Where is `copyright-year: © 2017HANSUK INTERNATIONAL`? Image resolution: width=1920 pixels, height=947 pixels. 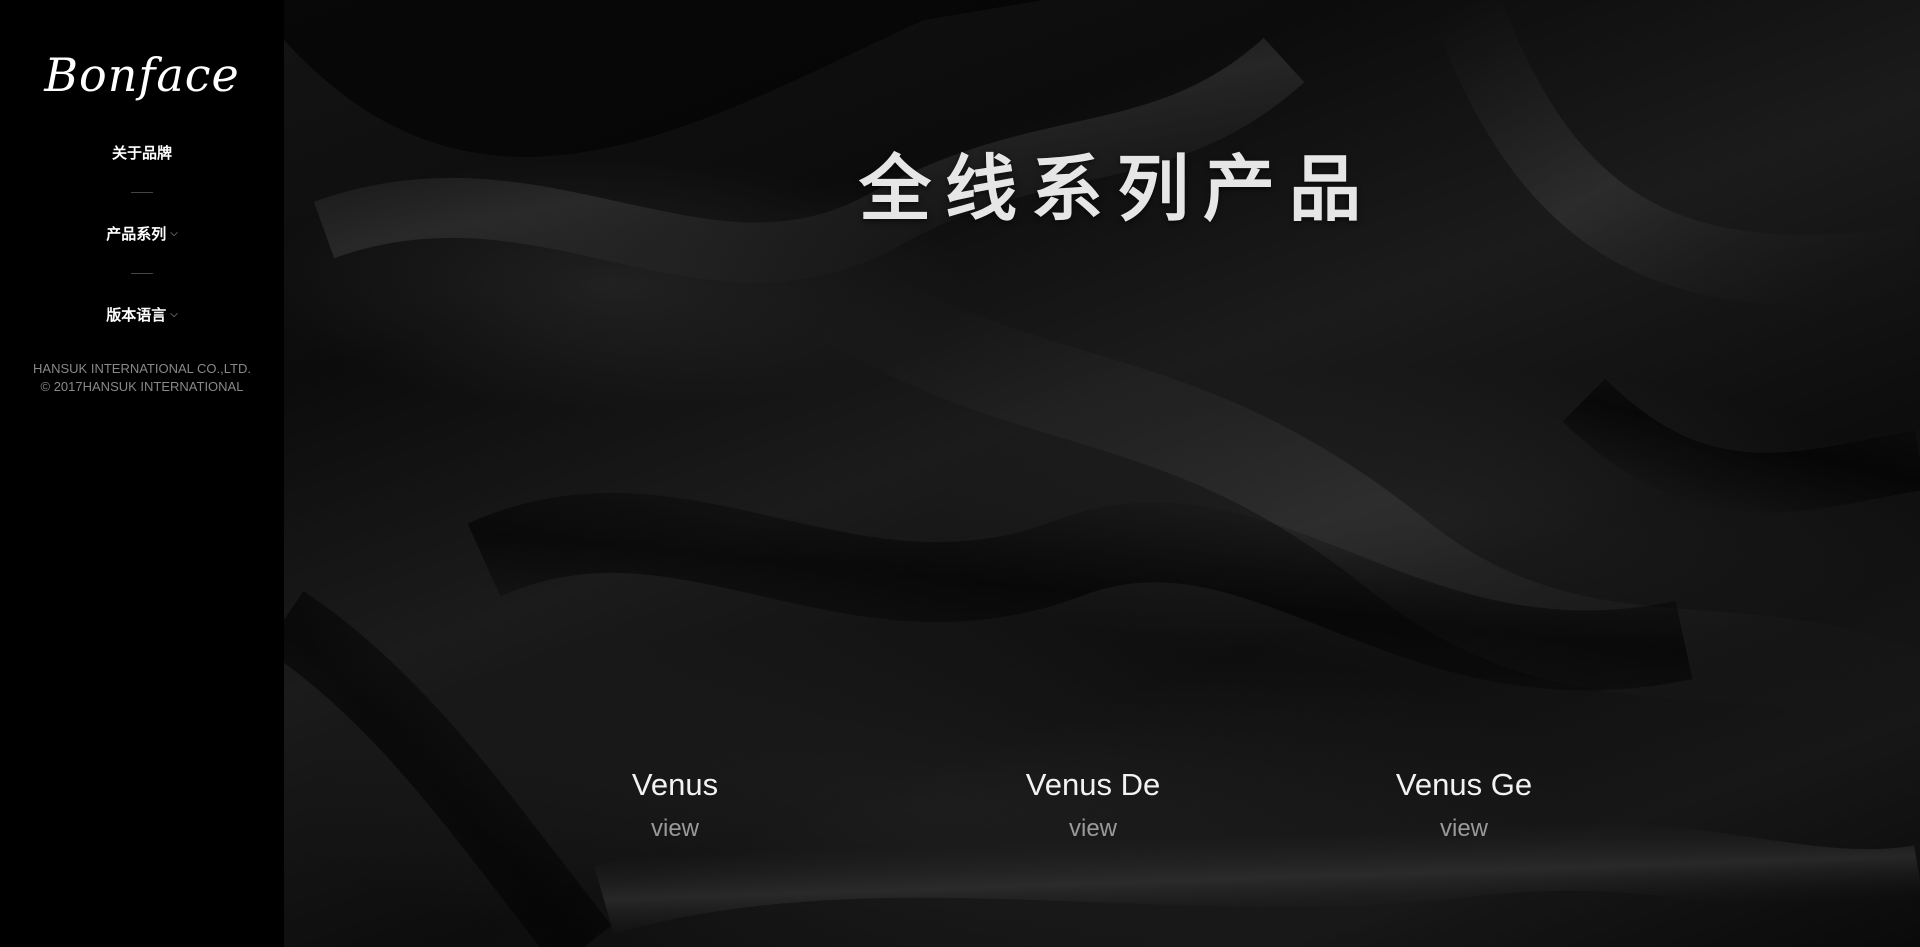 copyright-year: © 2017HANSUK INTERNATIONAL is located at coordinates (142, 386).